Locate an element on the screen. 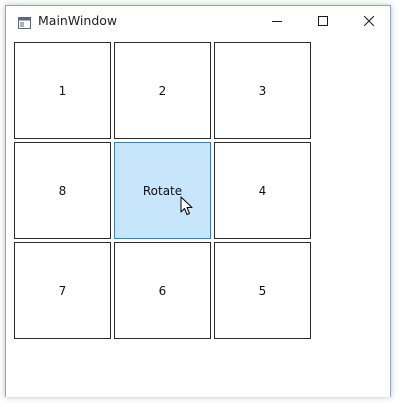  tile-button-2: 2 is located at coordinates (162, 90).